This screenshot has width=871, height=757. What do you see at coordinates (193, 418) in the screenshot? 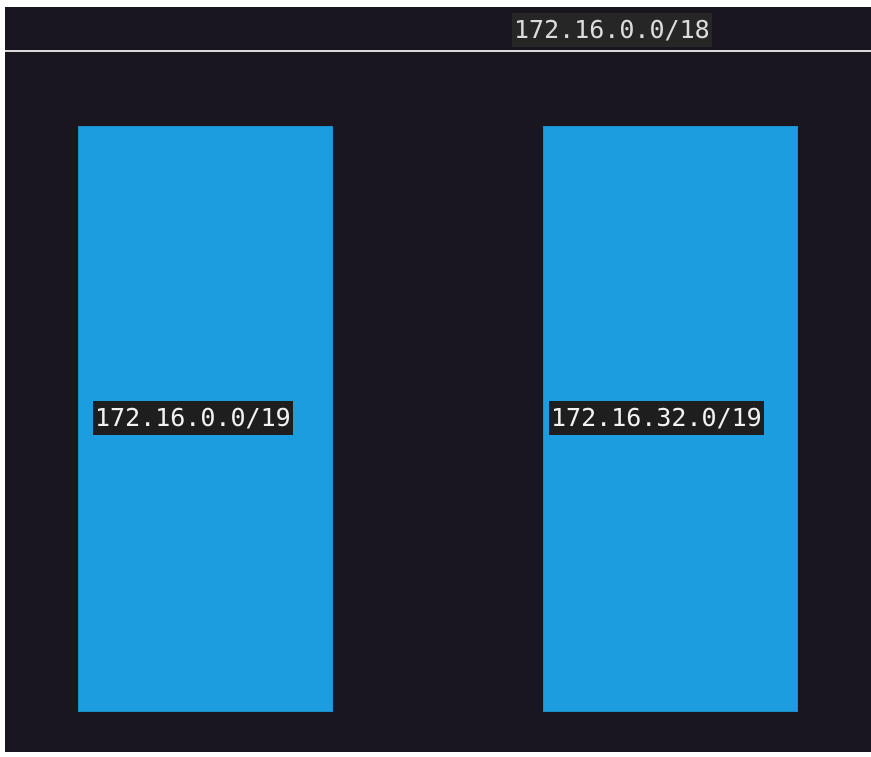
I see `subnet-cidr-label: 172.16.0.0/19` at bounding box center [193, 418].